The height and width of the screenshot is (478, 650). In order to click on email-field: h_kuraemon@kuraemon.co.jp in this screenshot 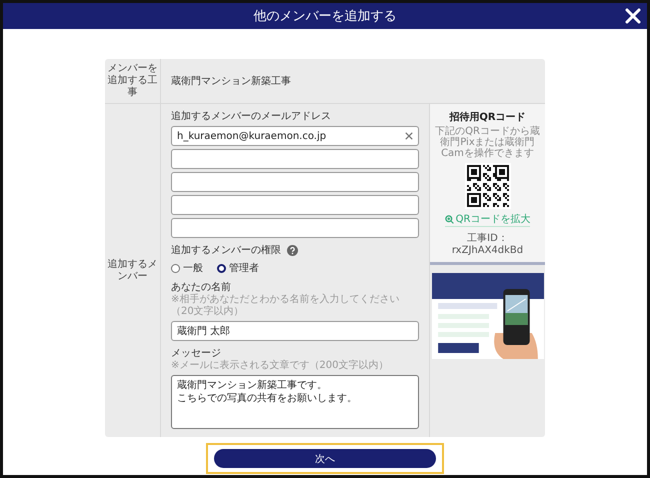, I will do `click(295, 136)`.